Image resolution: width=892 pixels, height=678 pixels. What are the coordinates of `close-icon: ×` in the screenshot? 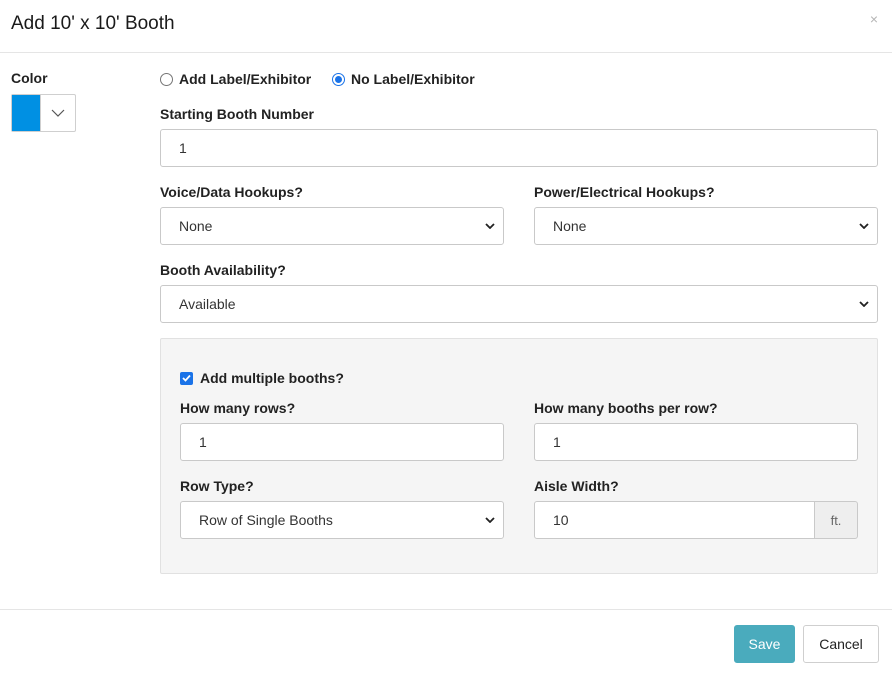 It's located at (874, 19).